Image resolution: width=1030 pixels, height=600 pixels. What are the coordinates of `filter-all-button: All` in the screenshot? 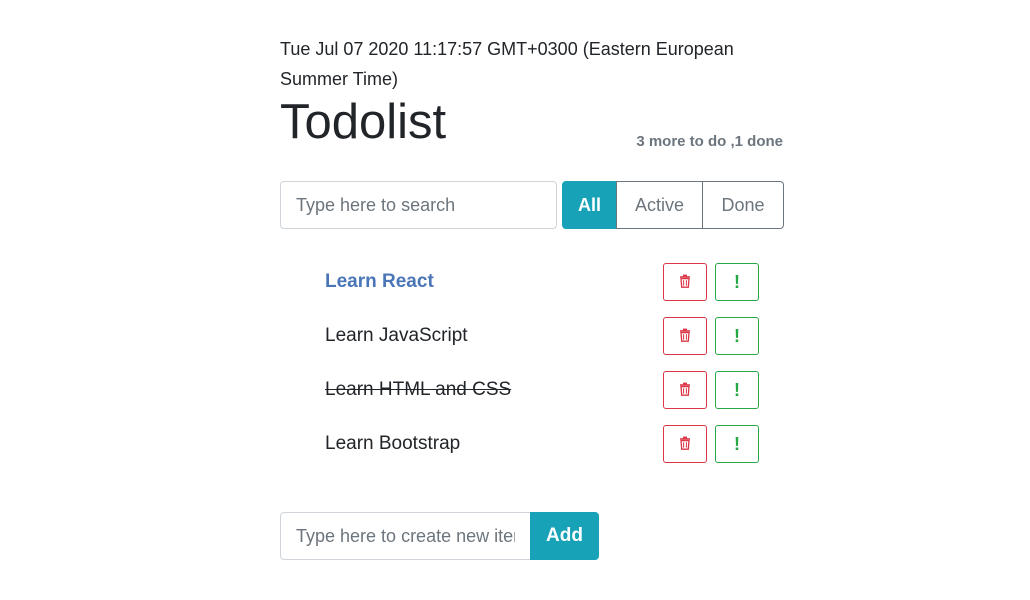 It's located at (589, 205).